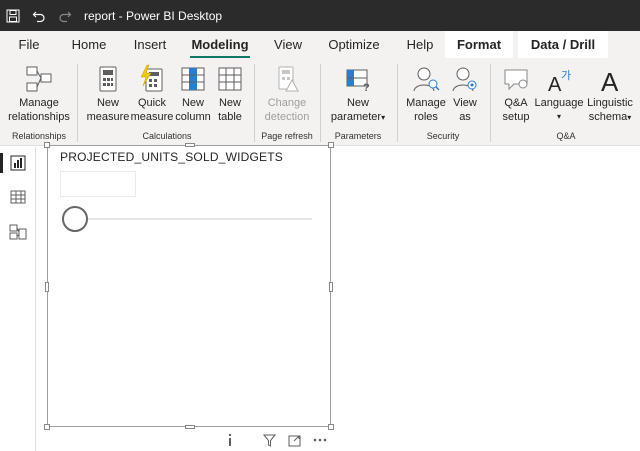  I want to click on new-table-label-2: table, so click(230, 117).